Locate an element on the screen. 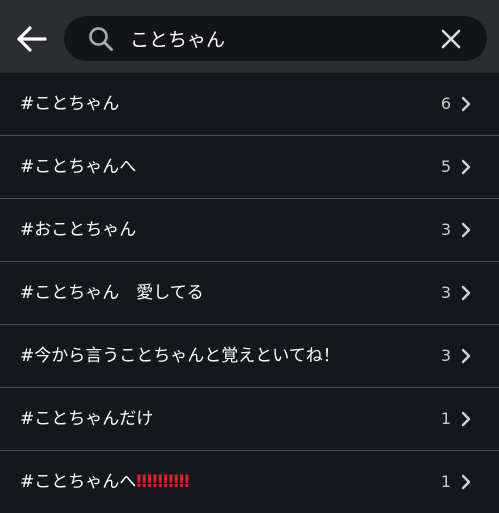  hashtag-row: #今から言うことちゃんと覚えといてね！ 3 is located at coordinates (249, 356).